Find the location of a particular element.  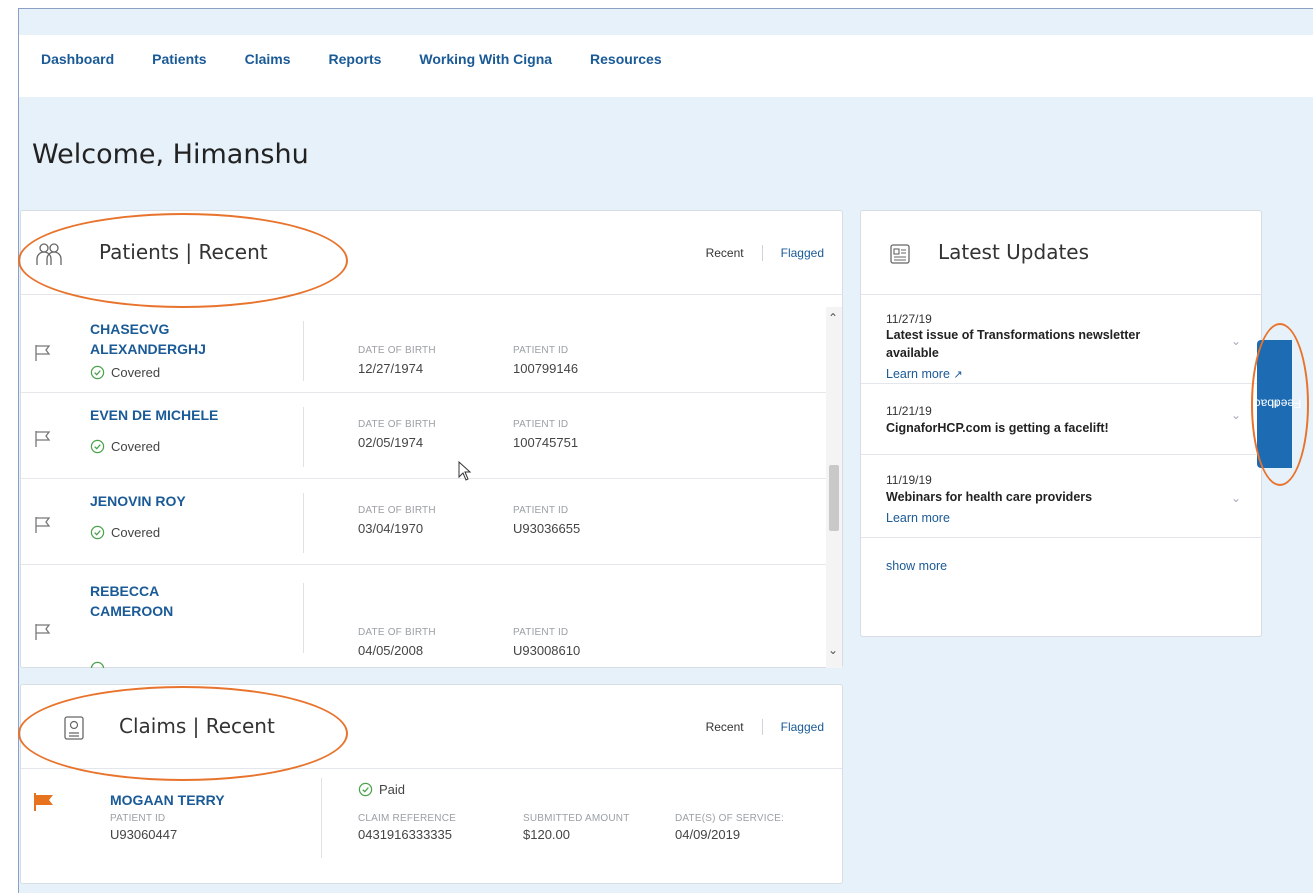

patients-tab-recent: Recent is located at coordinates (725, 253).